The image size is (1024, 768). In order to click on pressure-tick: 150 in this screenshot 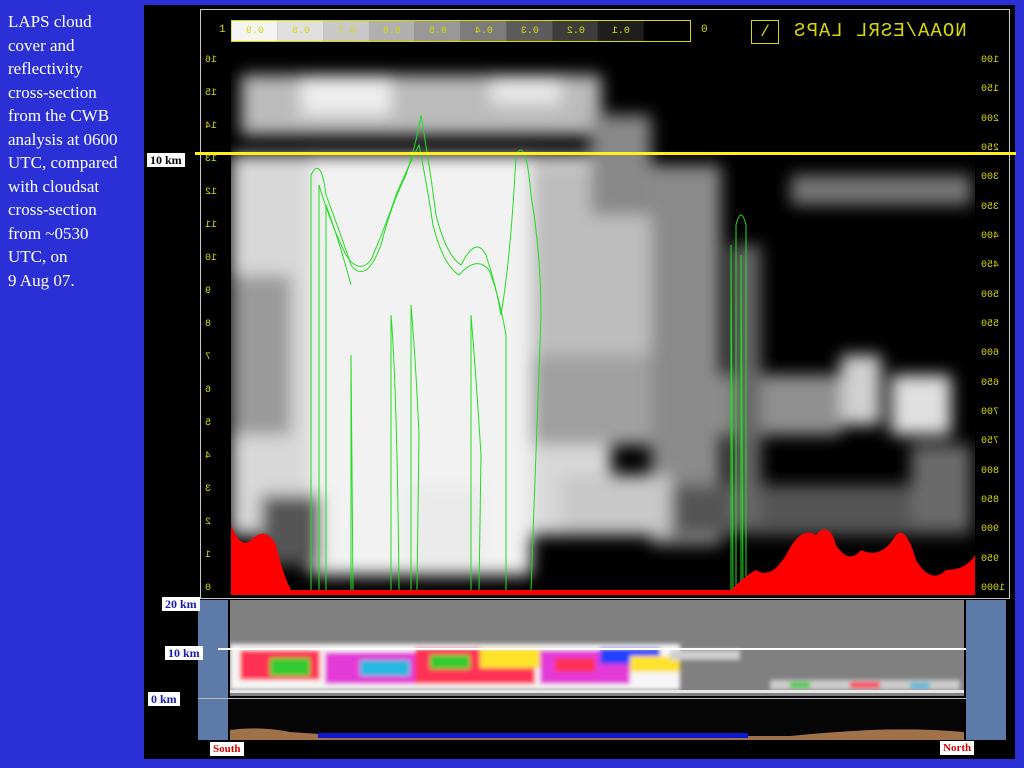, I will do `click(990, 90)`.